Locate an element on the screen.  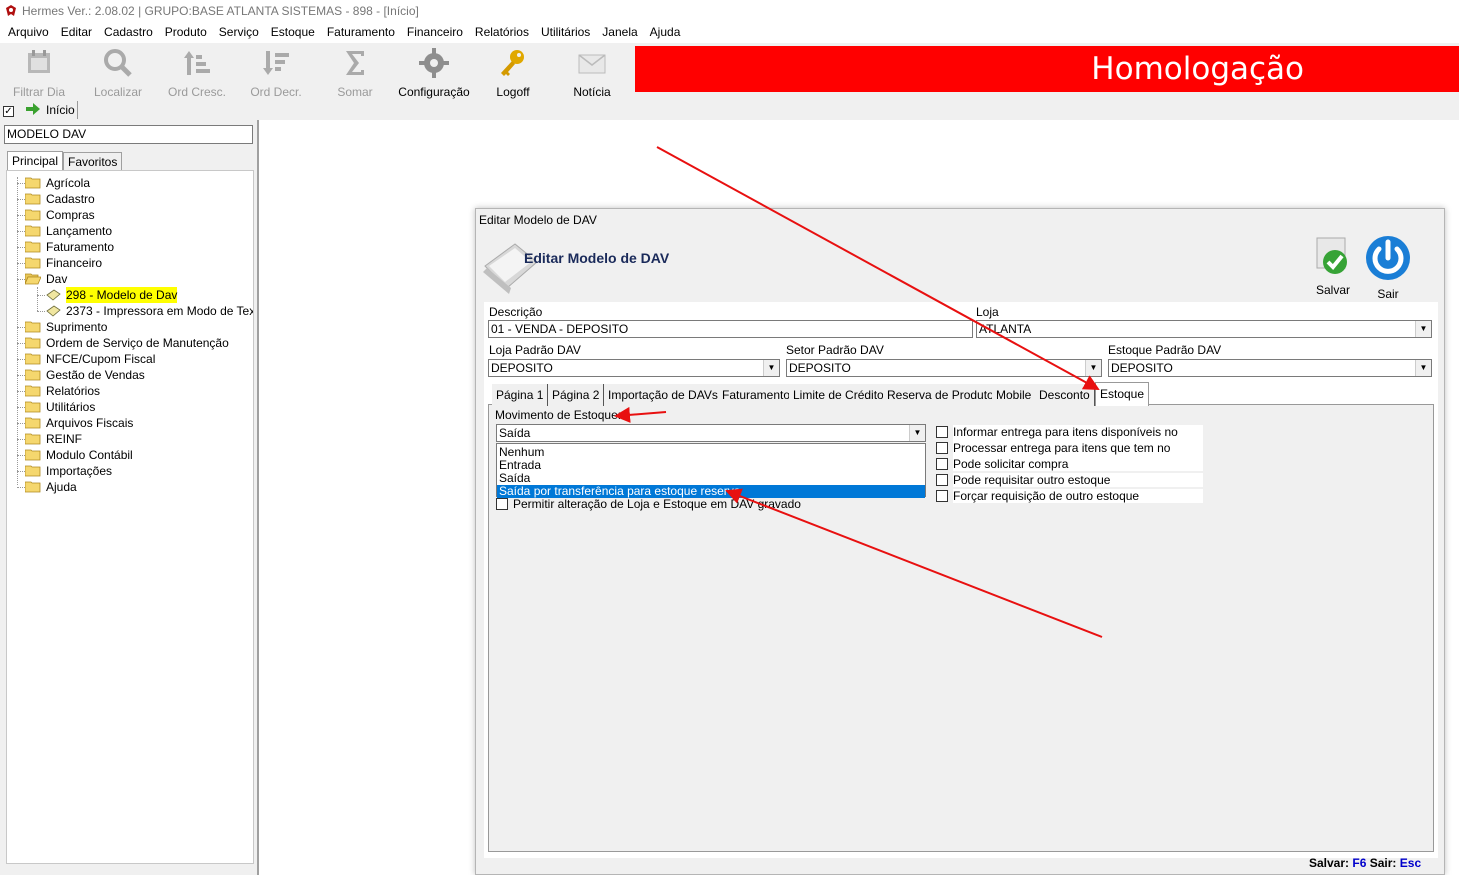
tab-inicio: Início is located at coordinates (50, 110).